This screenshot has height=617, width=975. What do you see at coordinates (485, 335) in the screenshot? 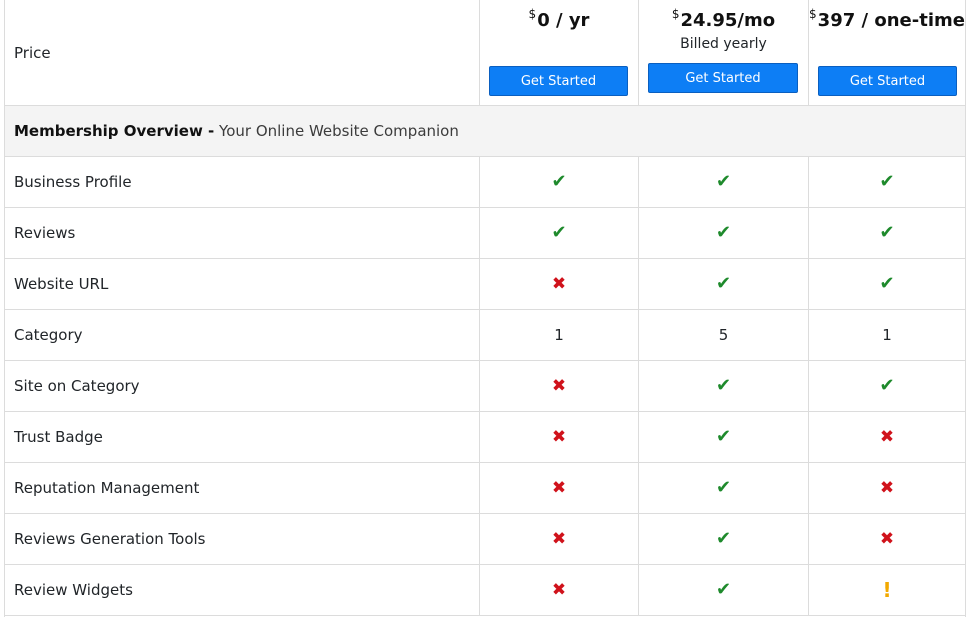
I see `table-row: Category 1 5 1` at bounding box center [485, 335].